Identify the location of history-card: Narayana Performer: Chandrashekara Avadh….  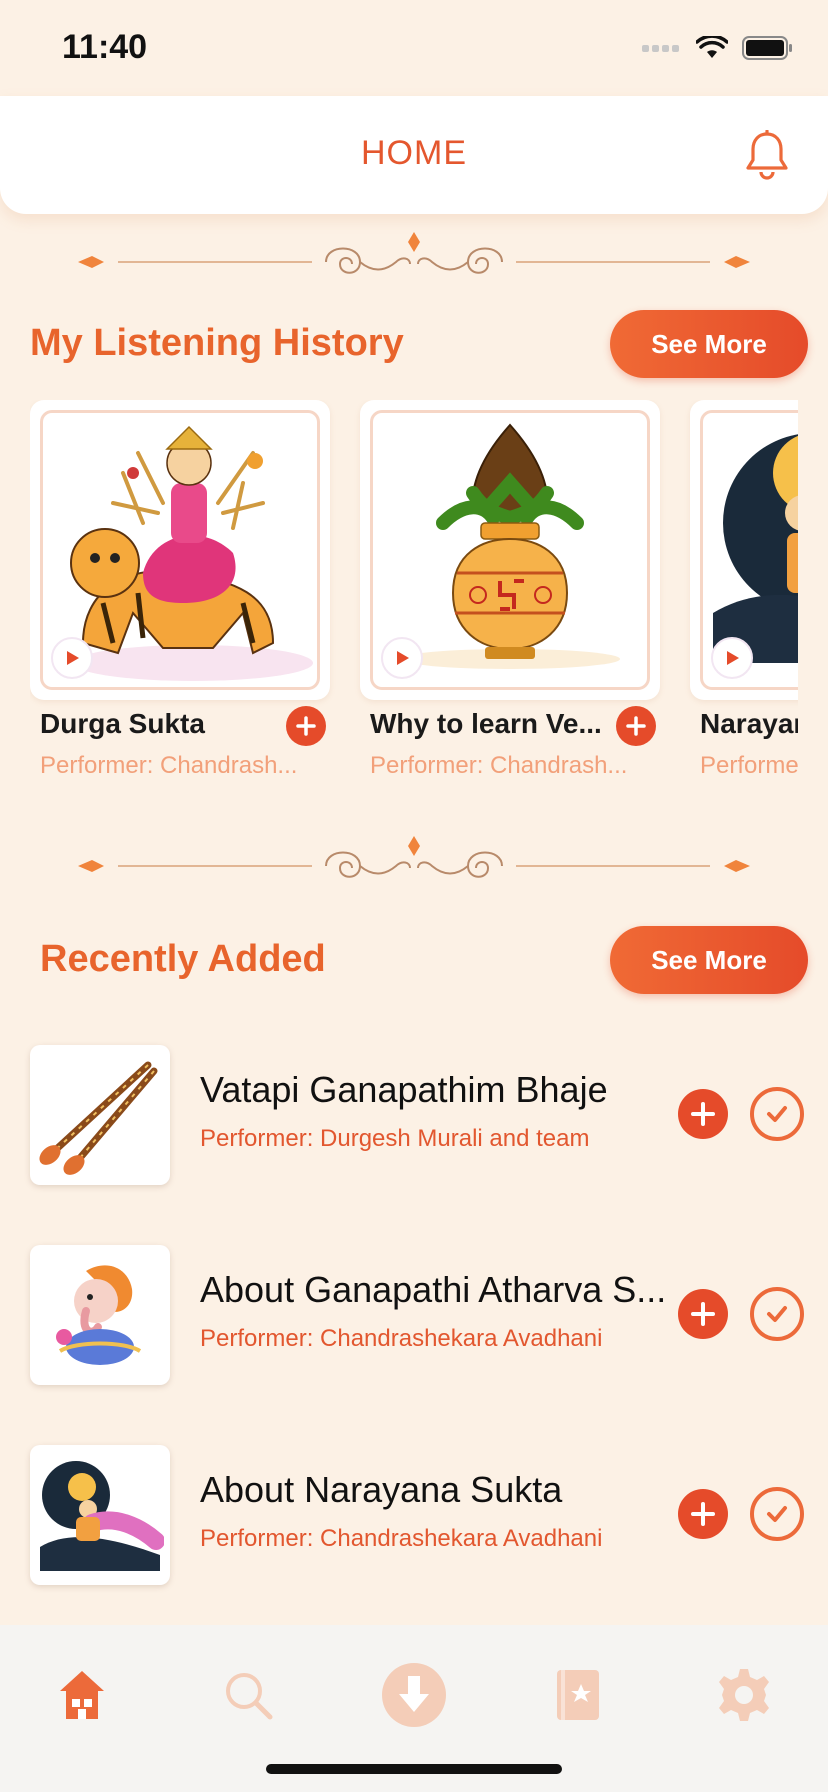
(744, 589).